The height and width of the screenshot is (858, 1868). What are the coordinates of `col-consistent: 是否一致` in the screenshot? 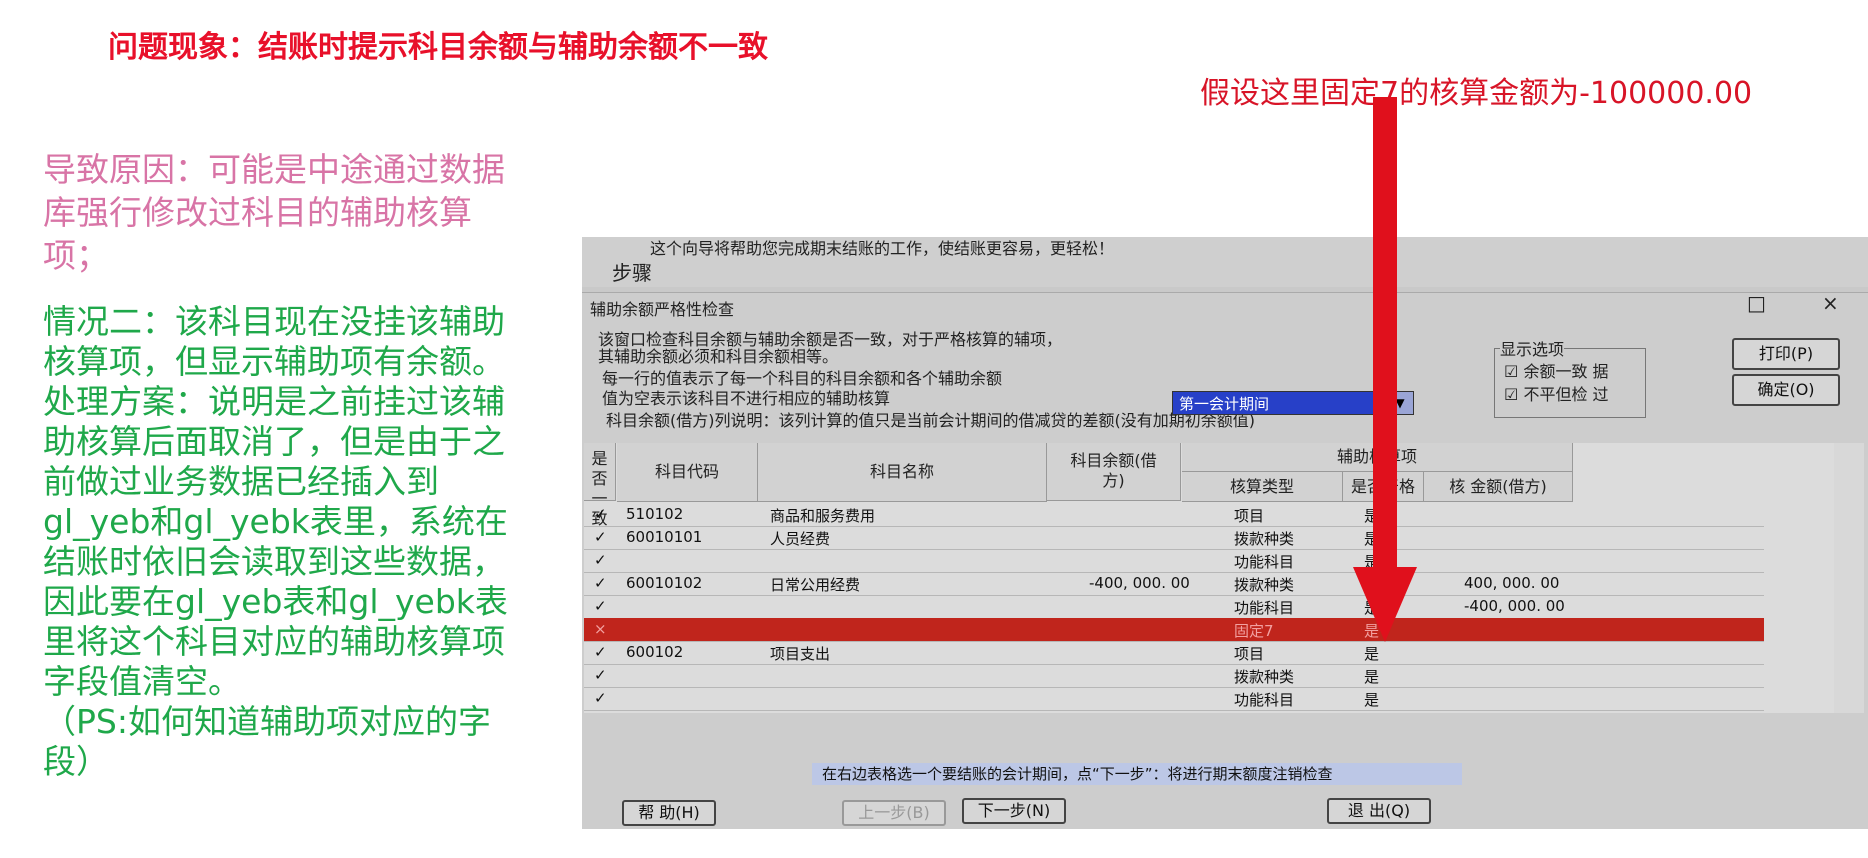 It's located at (600, 485).